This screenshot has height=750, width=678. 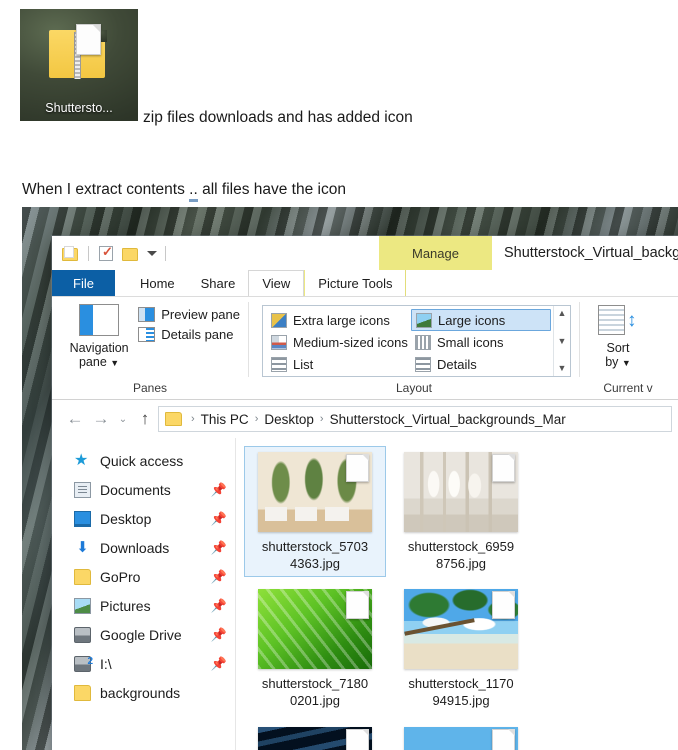 What do you see at coordinates (101, 419) in the screenshot?
I see `forward-button: →` at bounding box center [101, 419].